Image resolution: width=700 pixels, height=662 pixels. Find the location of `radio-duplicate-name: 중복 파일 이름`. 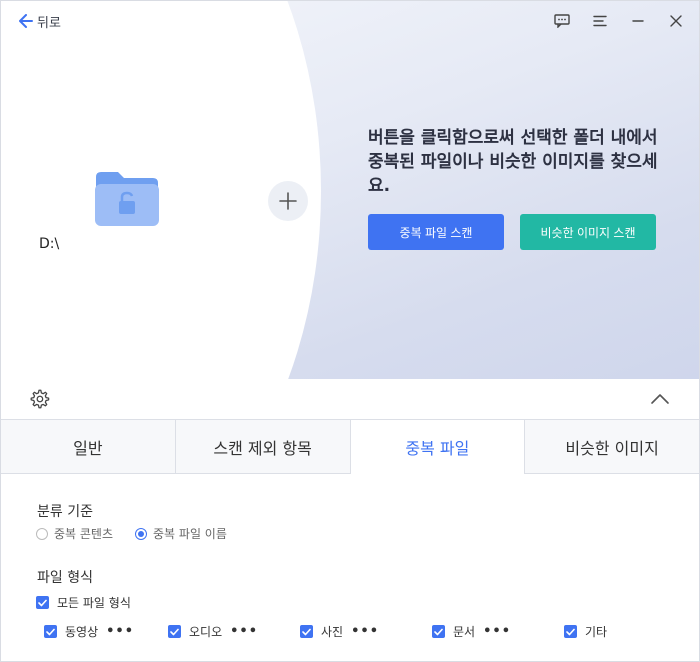

radio-duplicate-name: 중복 파일 이름 is located at coordinates (181, 533).